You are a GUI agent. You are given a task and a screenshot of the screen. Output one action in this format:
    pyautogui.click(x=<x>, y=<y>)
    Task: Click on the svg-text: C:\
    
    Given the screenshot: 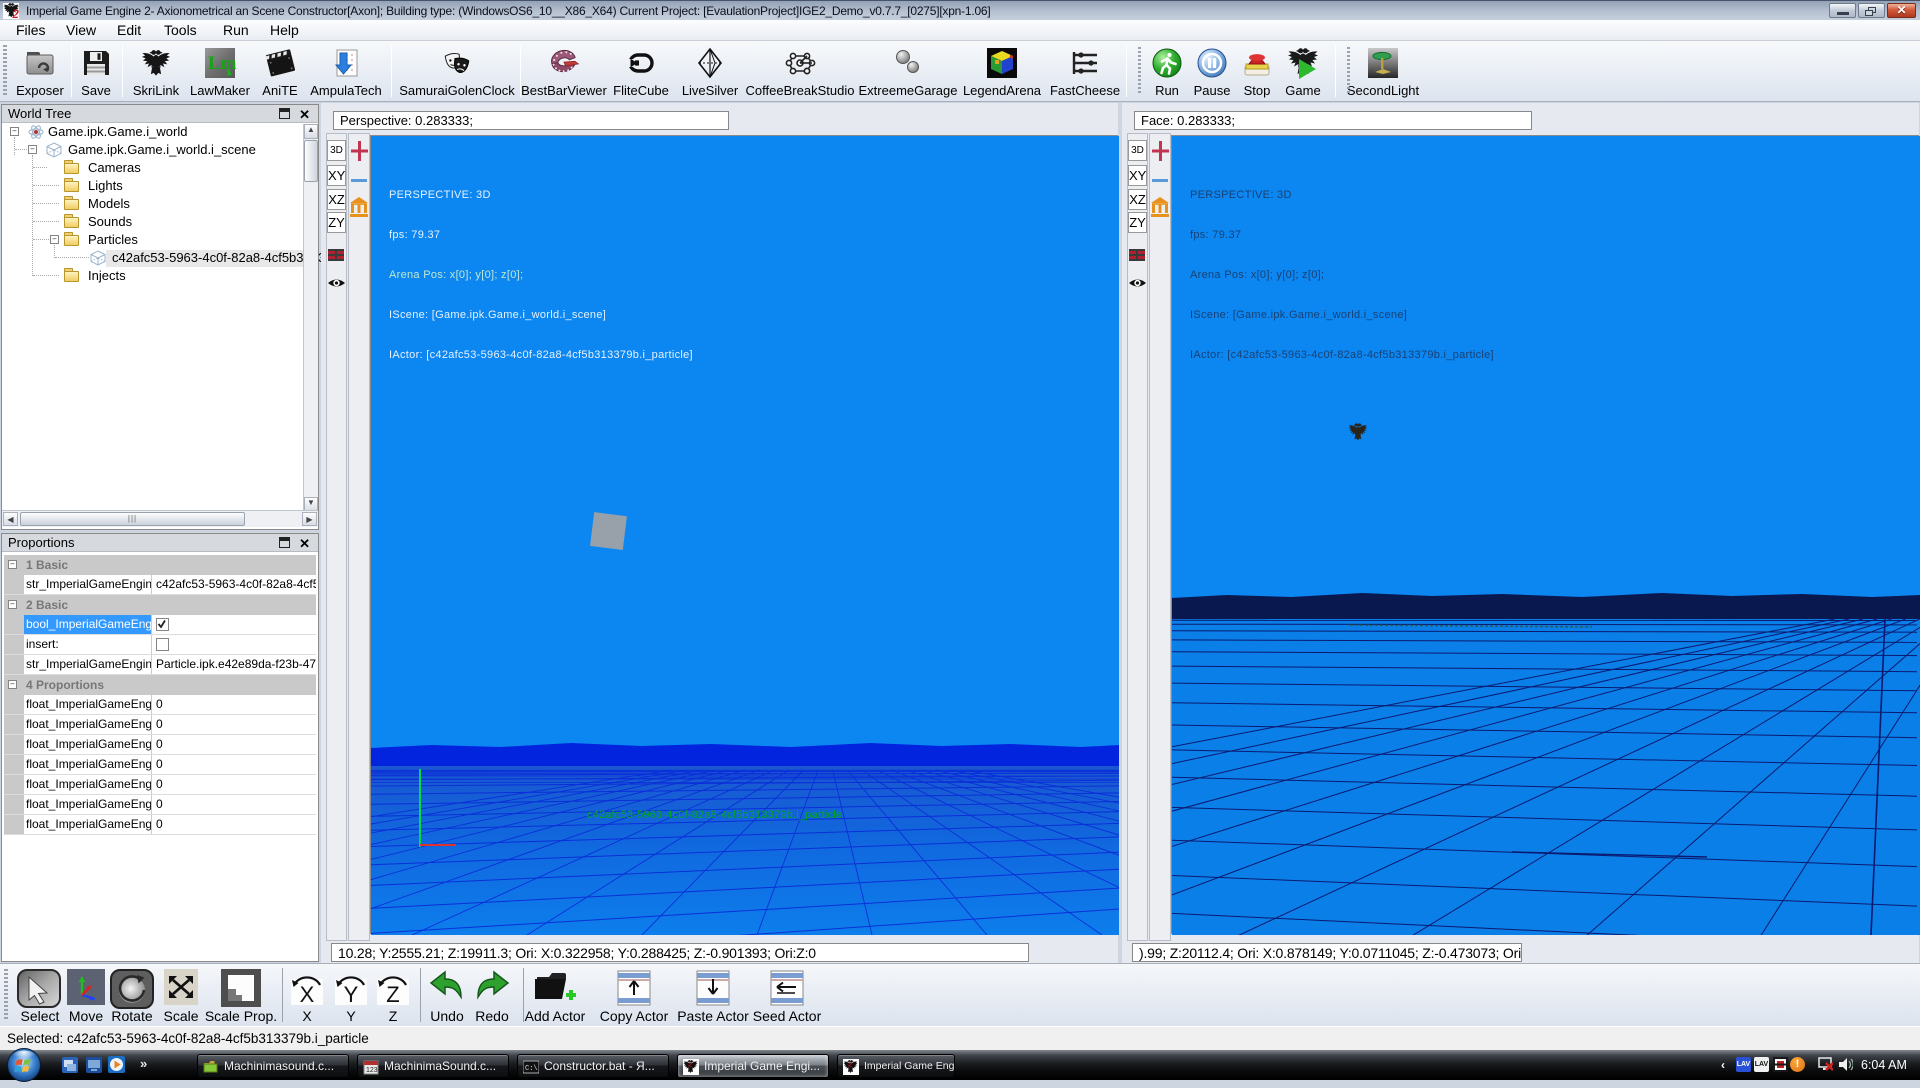 What is the action you would take?
    pyautogui.click(x=531, y=1069)
    